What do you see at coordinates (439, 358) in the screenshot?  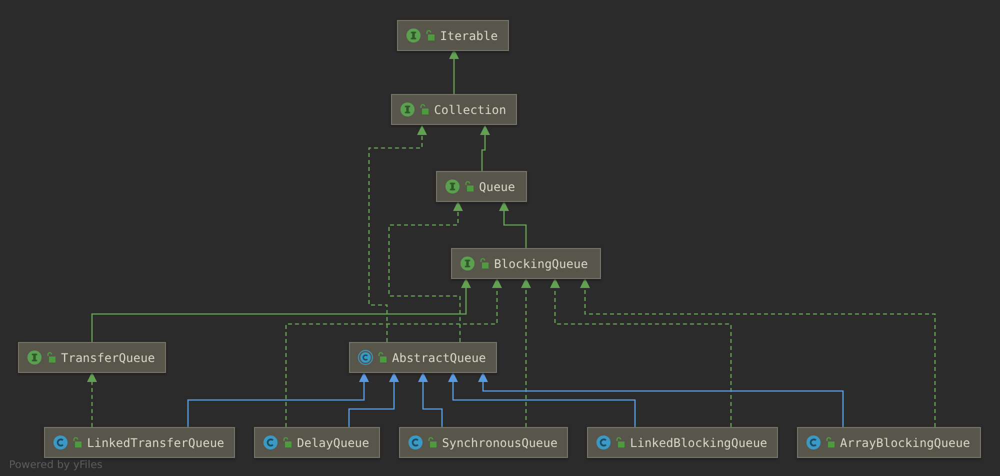 I see `node-label: AbstractQueue` at bounding box center [439, 358].